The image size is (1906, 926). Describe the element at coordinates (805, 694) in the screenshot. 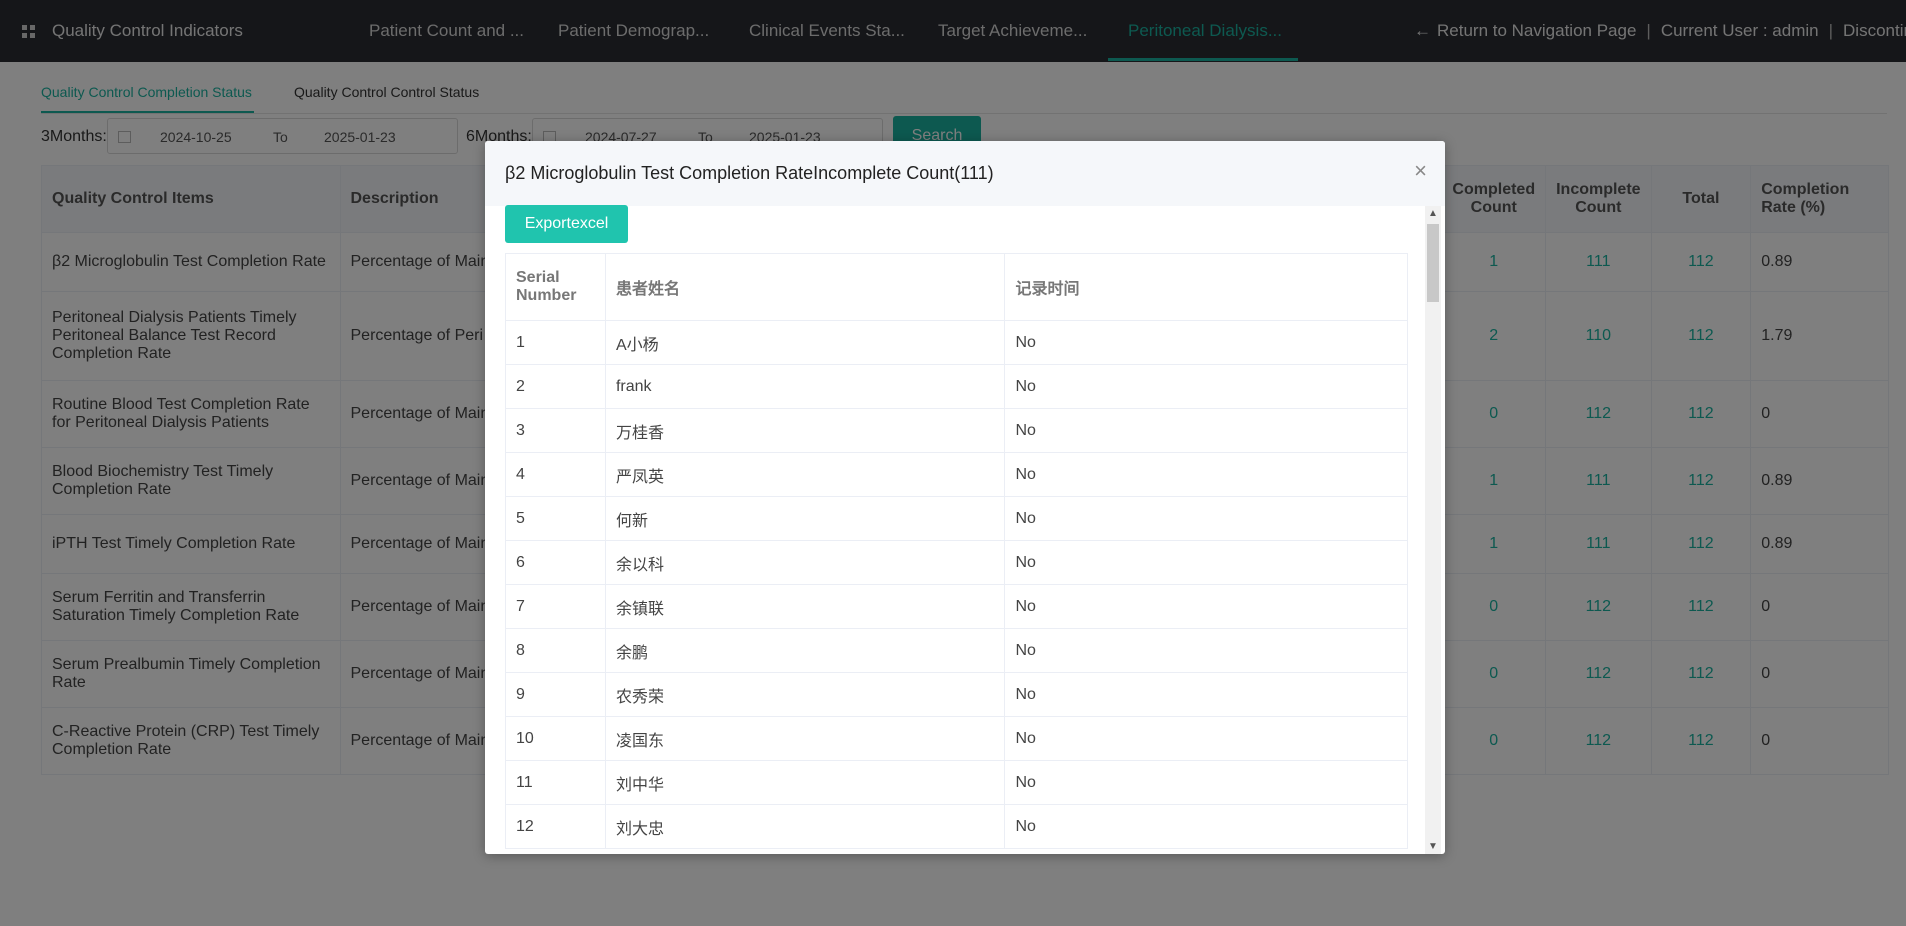

I see `patient-name-cell: 农秀荣` at that location.